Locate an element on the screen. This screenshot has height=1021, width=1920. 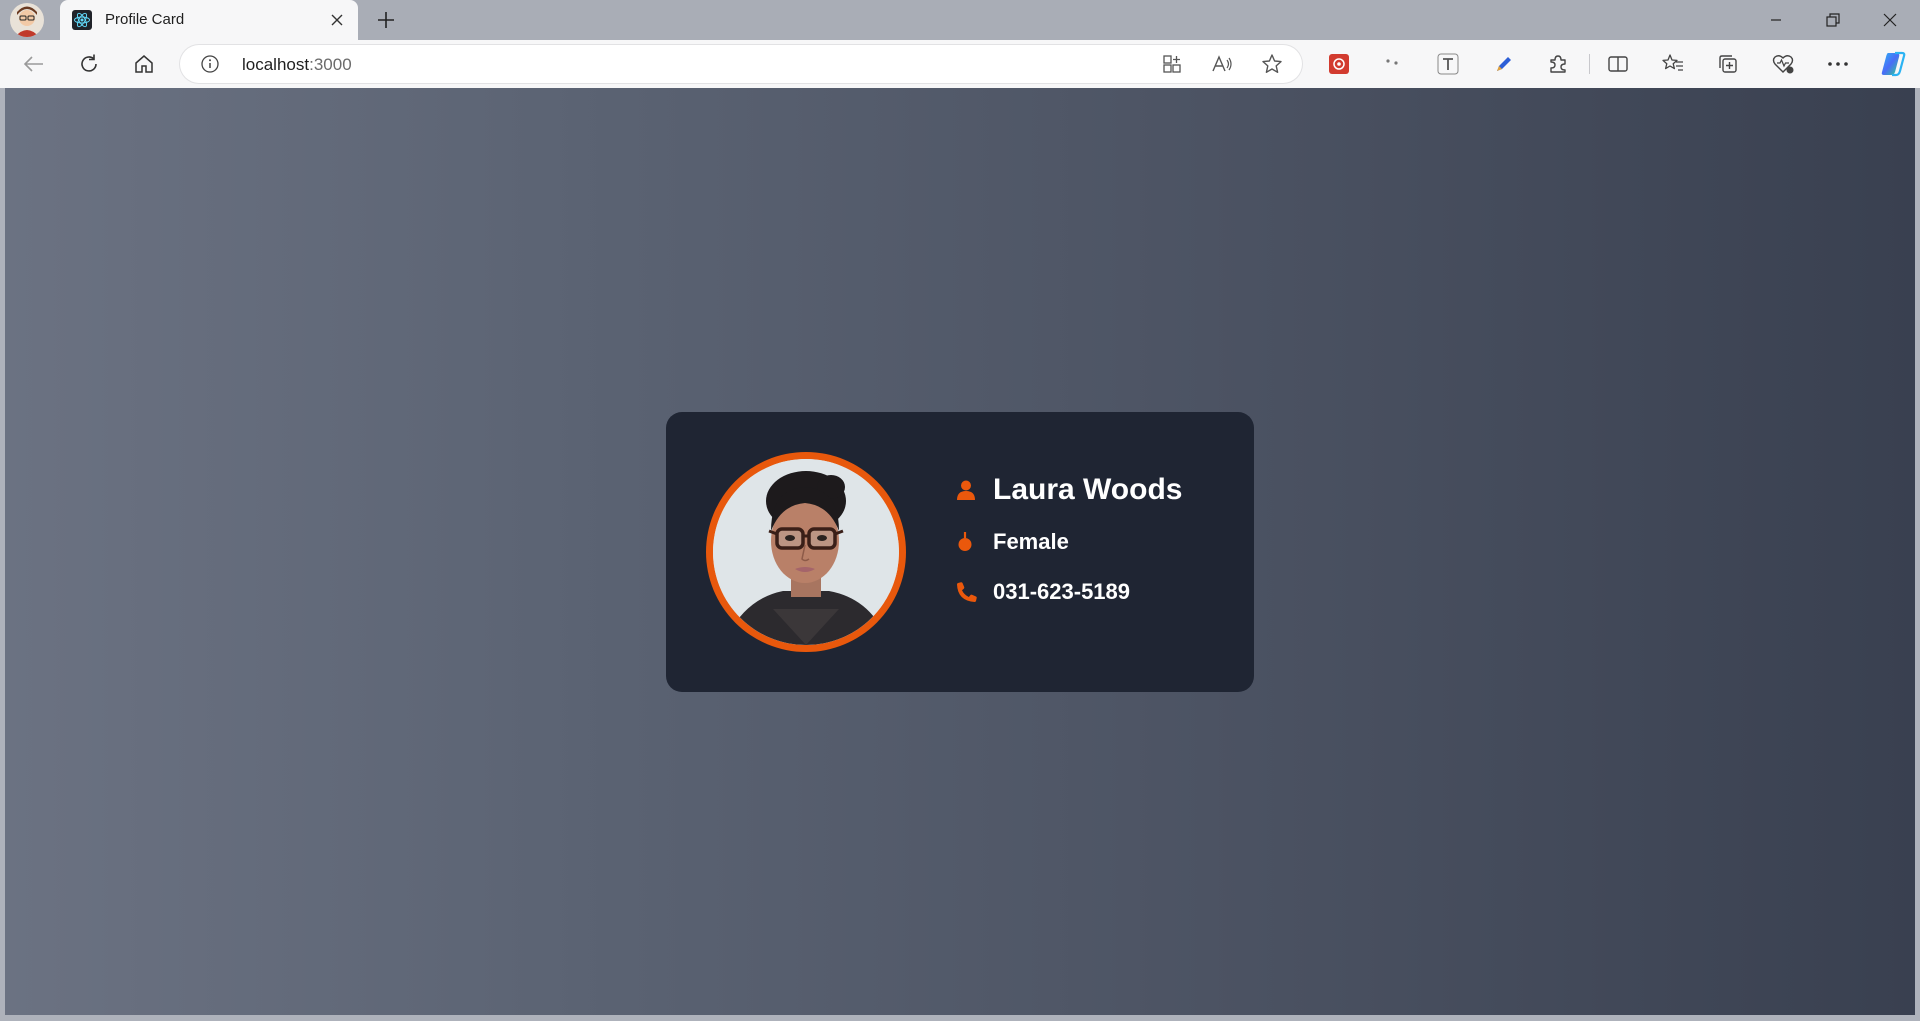
dots-extension-icon is located at coordinates (1392, 62).